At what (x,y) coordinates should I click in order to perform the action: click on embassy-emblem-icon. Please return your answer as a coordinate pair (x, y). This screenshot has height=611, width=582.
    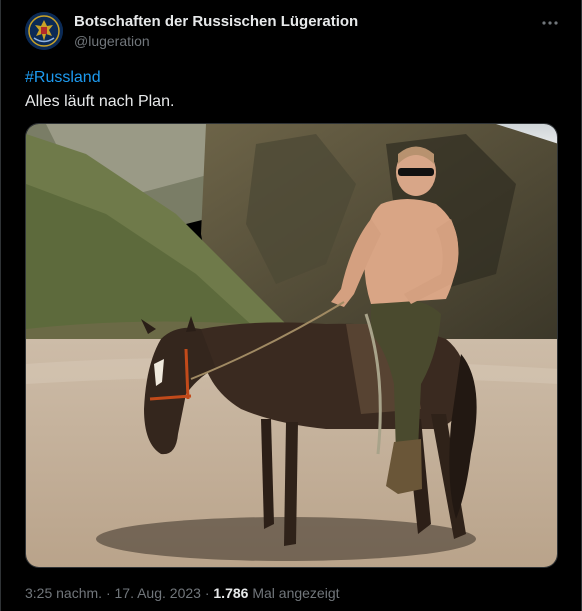
    Looking at the image, I should click on (44, 31).